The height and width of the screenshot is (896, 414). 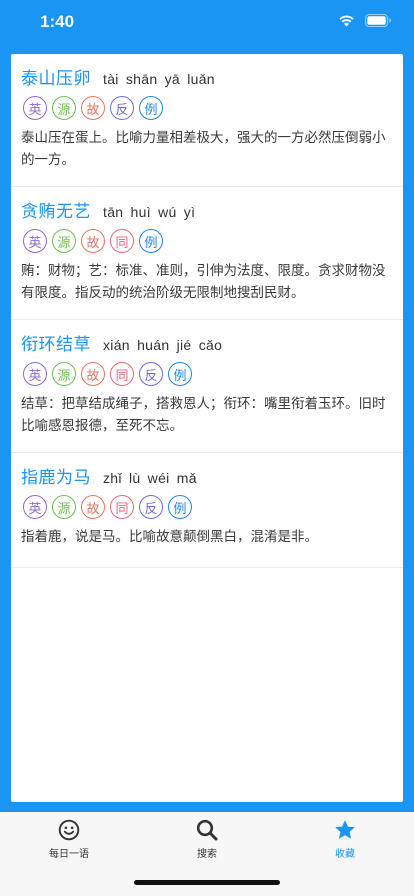 I want to click on wifi-icon, so click(x=346, y=21).